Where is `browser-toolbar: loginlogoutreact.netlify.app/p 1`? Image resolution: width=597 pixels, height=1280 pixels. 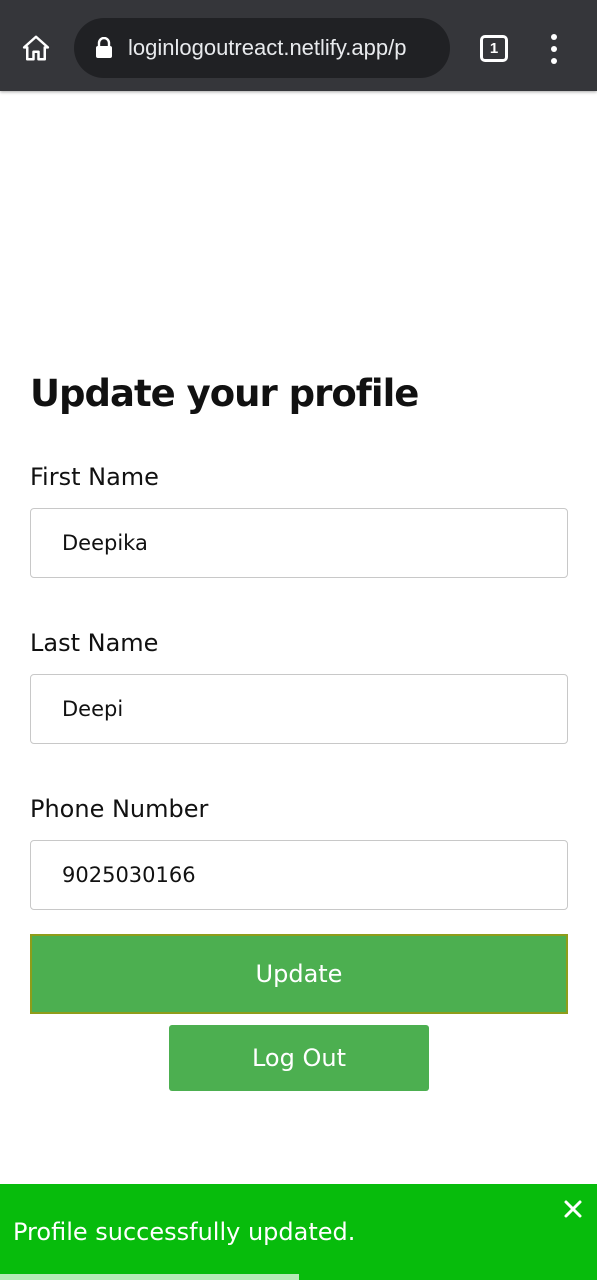
browser-toolbar: loginlogoutreact.netlify.app/p 1 is located at coordinates (298, 45).